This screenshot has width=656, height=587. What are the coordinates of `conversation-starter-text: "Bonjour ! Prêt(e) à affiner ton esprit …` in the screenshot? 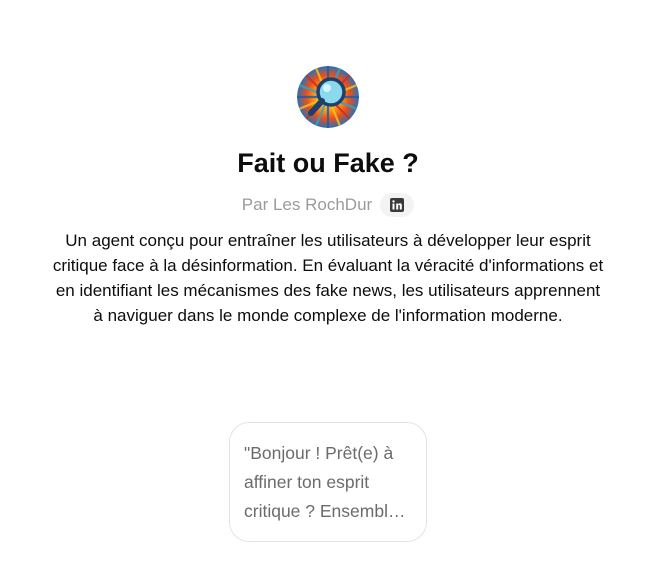 It's located at (323, 482).